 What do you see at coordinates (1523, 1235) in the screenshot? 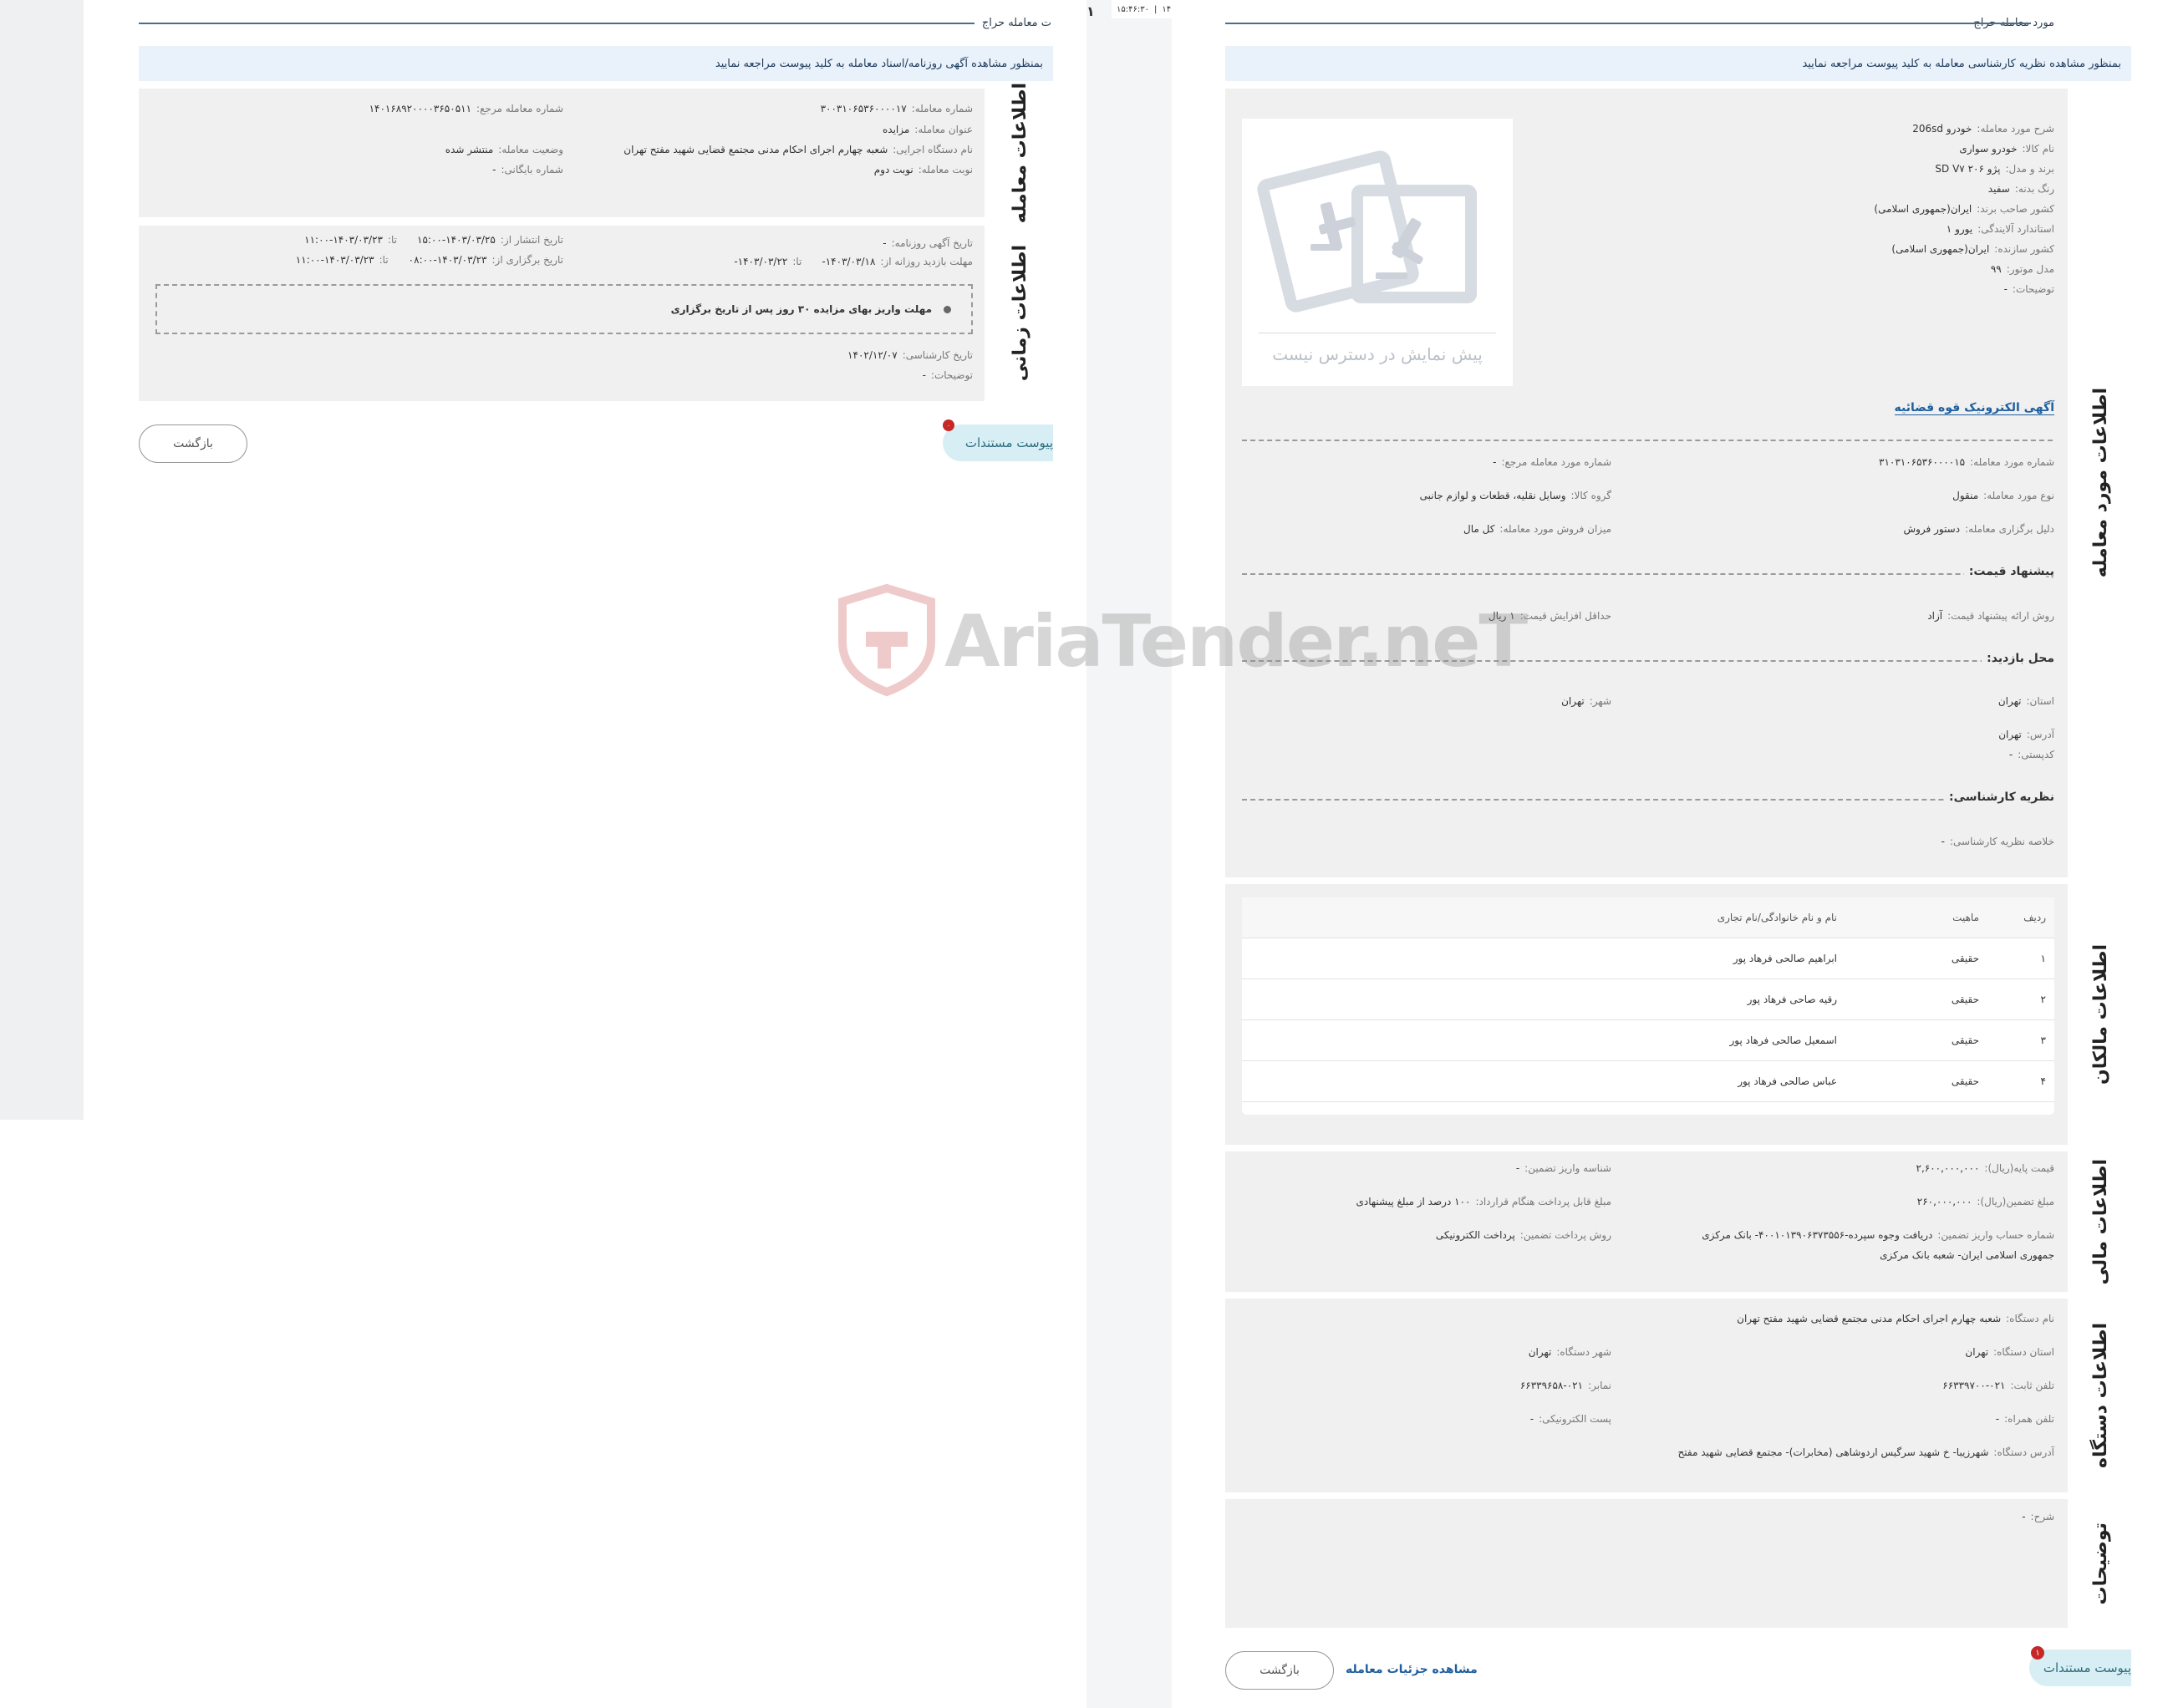
I see `pay-method-field: روش پرداخت تضمین:پرداخت الکترونیکی` at bounding box center [1523, 1235].